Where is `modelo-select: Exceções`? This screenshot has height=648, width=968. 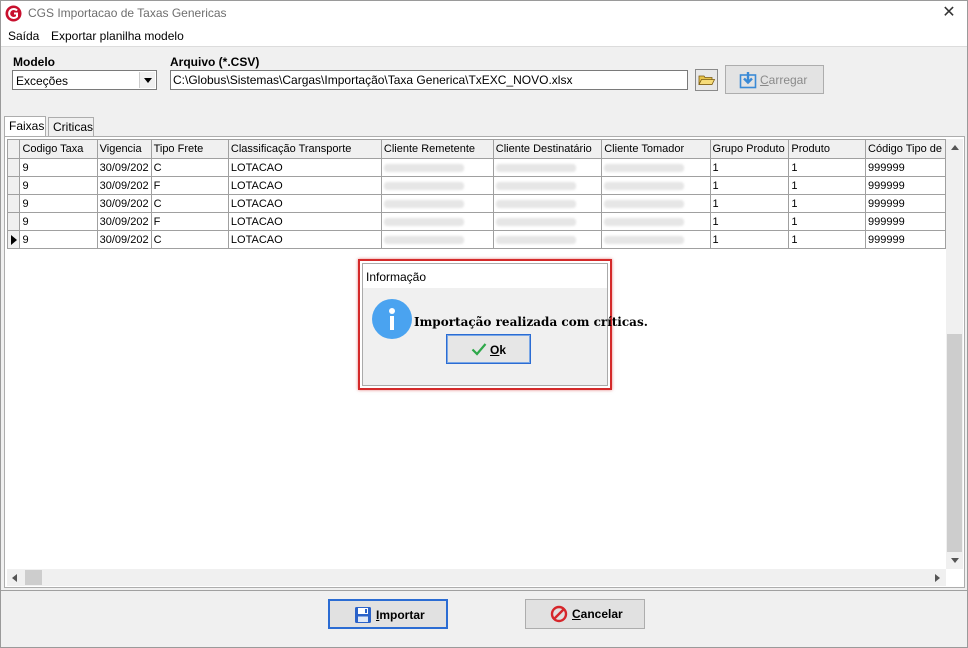
modelo-select: Exceções is located at coordinates (84, 80).